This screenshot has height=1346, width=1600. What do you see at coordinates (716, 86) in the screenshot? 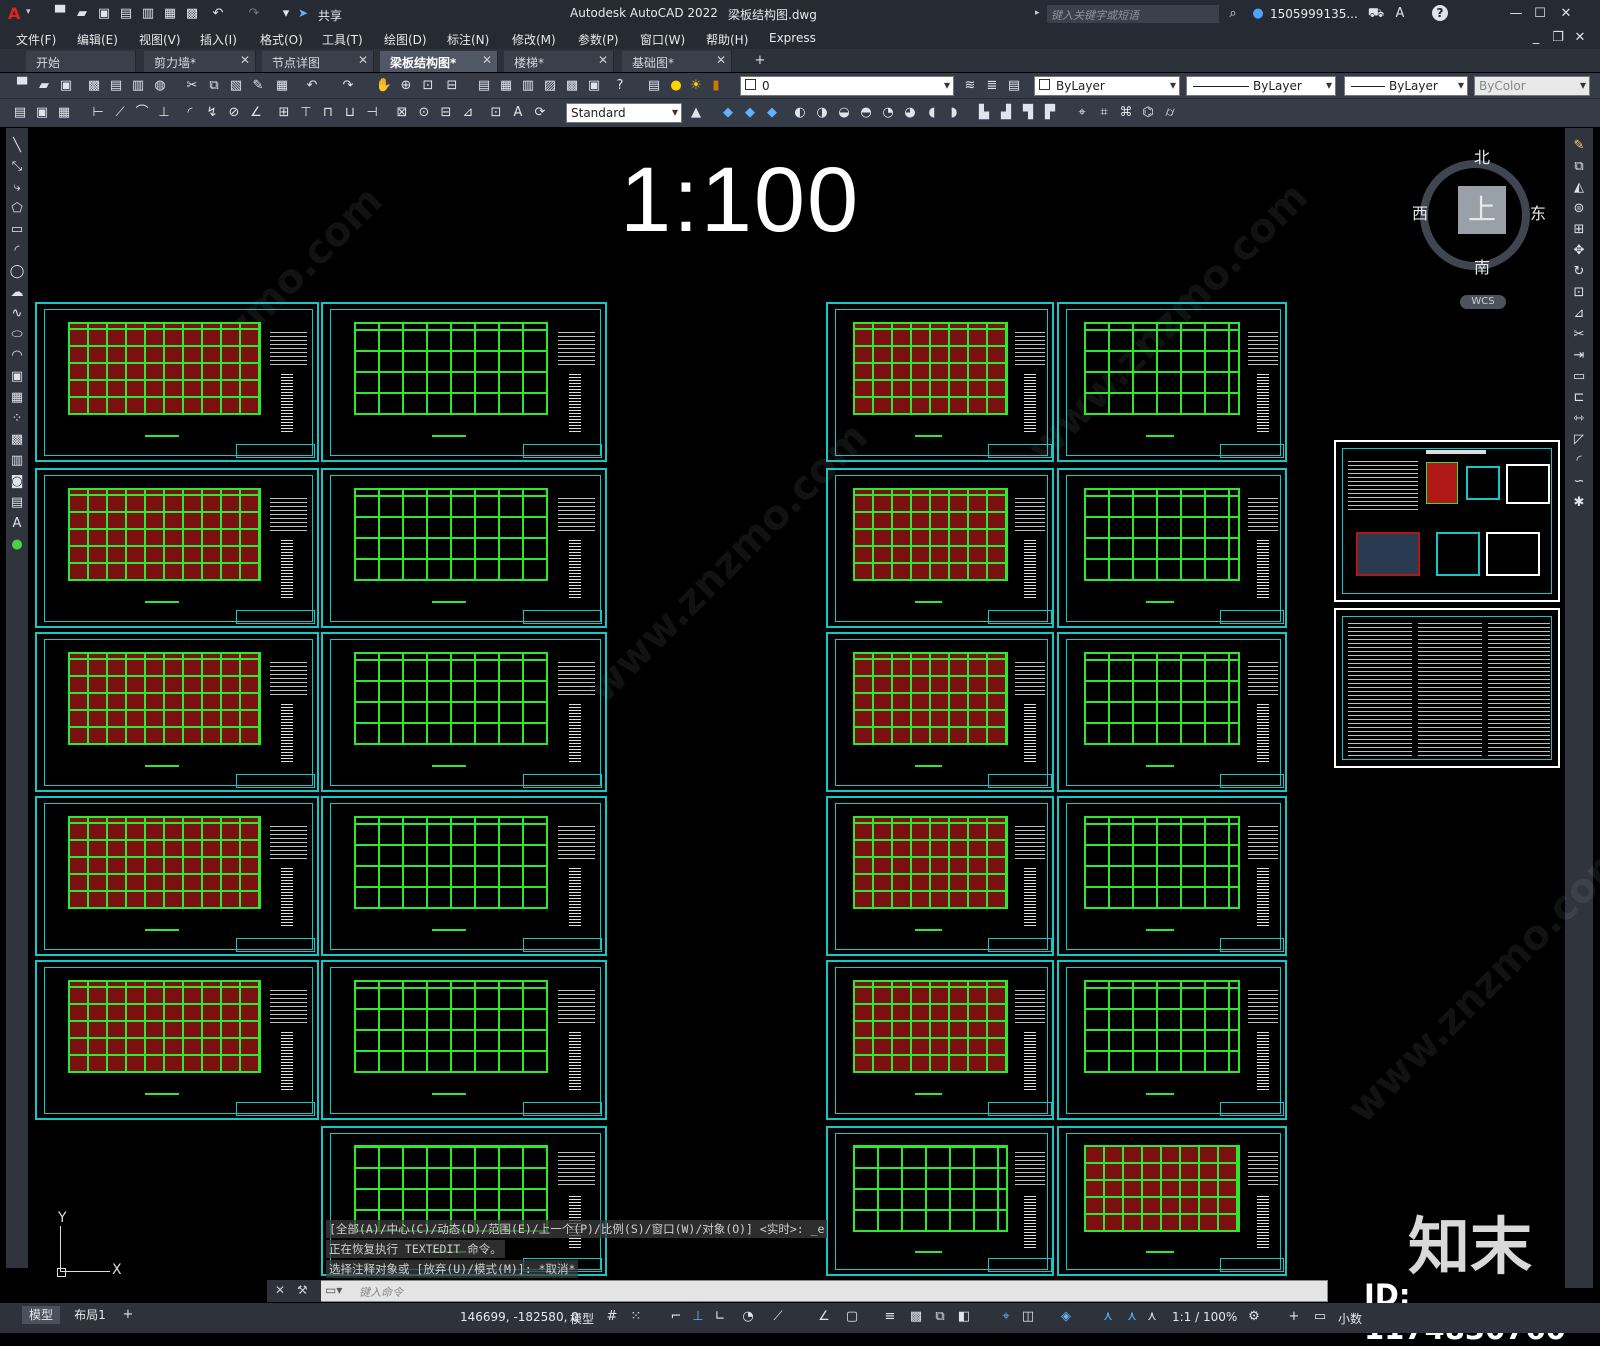
I see `layer-lock-icon: ▮` at bounding box center [716, 86].